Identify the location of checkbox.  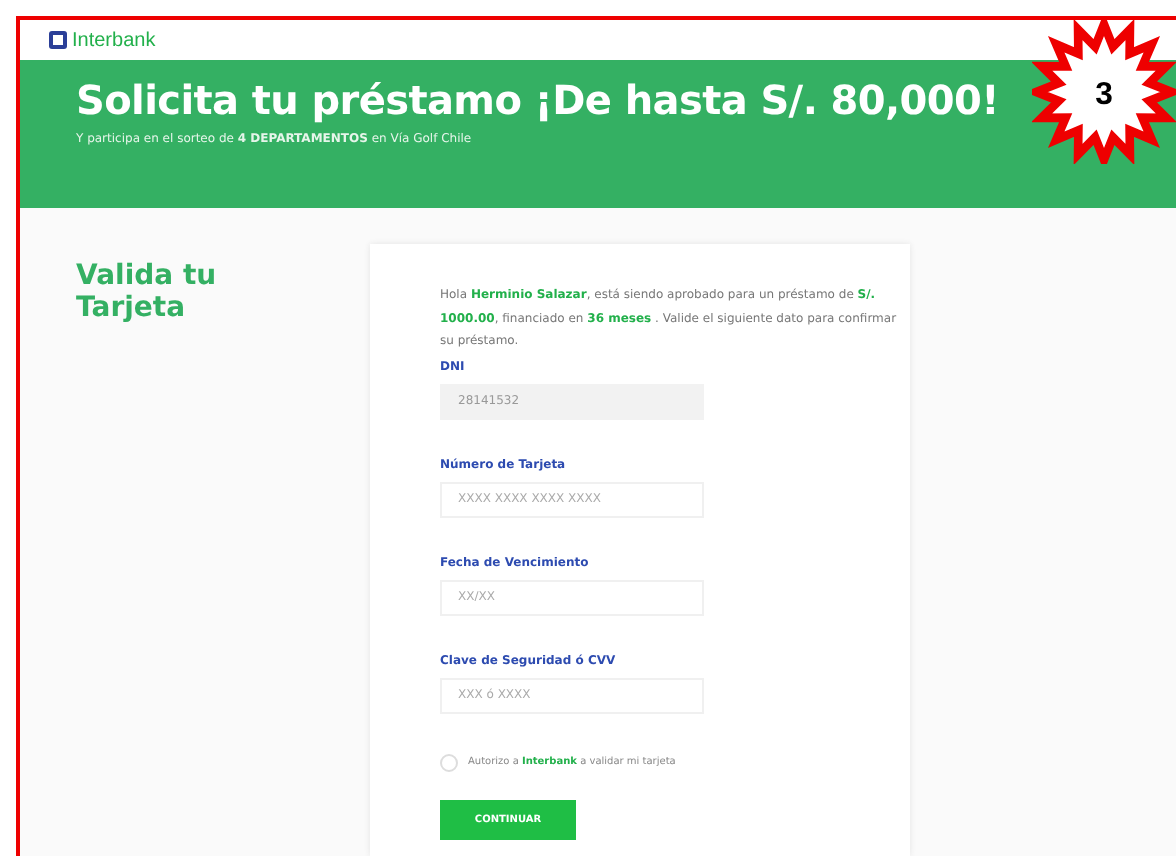
(449, 762).